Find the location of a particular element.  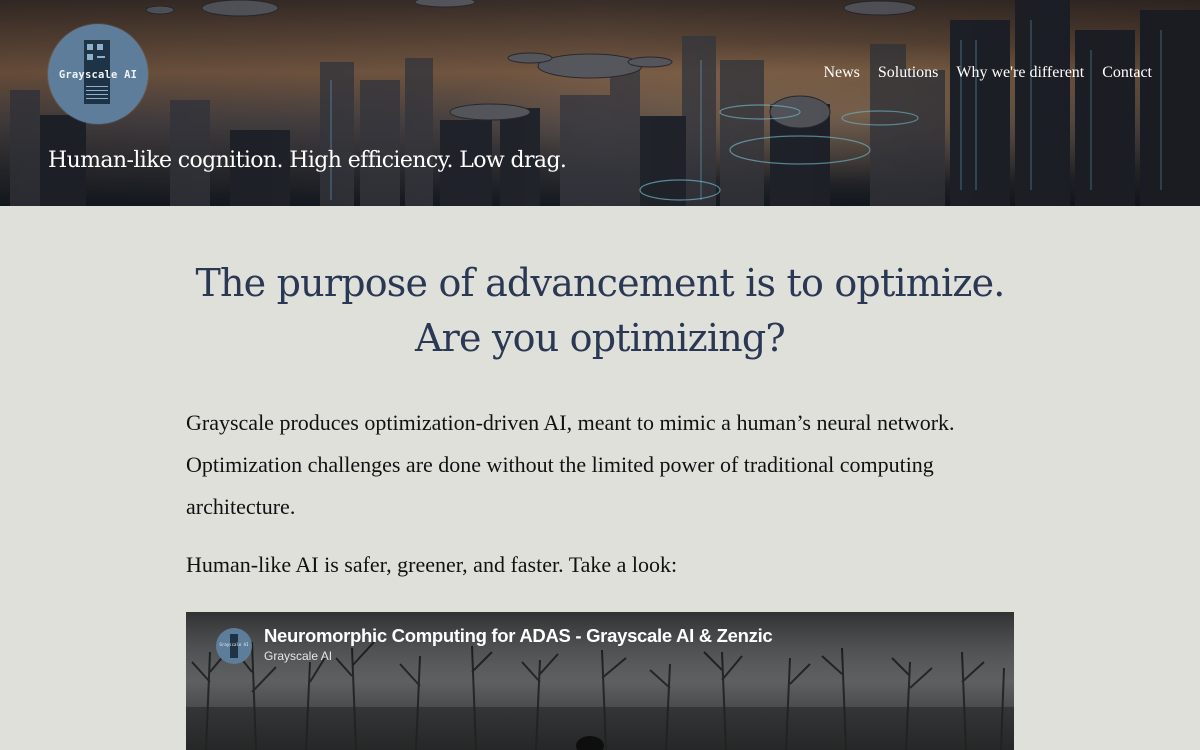

video-title-shade is located at coordinates (600, 647).